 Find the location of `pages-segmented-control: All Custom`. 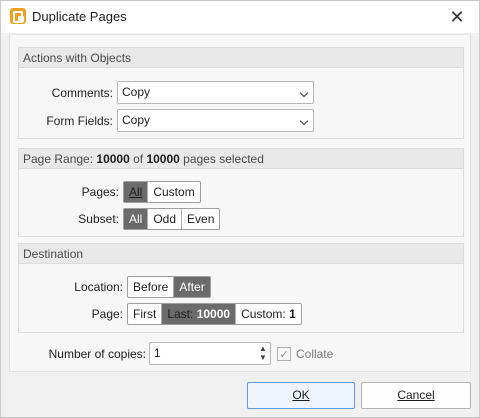

pages-segmented-control: All Custom is located at coordinates (162, 192).